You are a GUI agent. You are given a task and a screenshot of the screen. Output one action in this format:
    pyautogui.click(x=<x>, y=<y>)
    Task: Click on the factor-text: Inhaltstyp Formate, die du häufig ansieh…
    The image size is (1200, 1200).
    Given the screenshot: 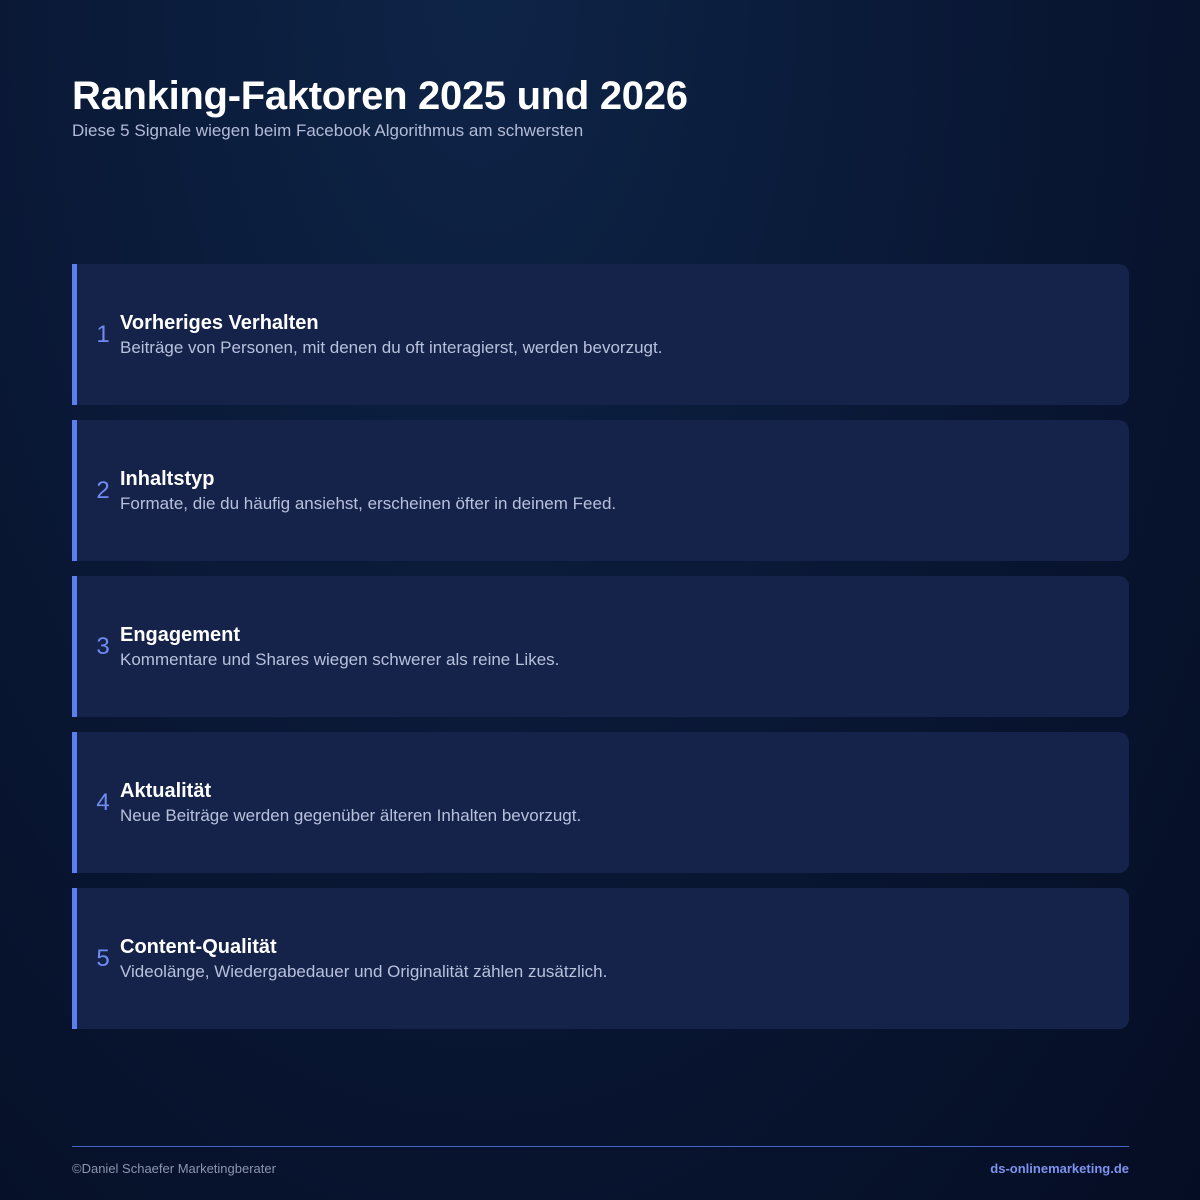 What is the action you would take?
    pyautogui.click(x=368, y=490)
    